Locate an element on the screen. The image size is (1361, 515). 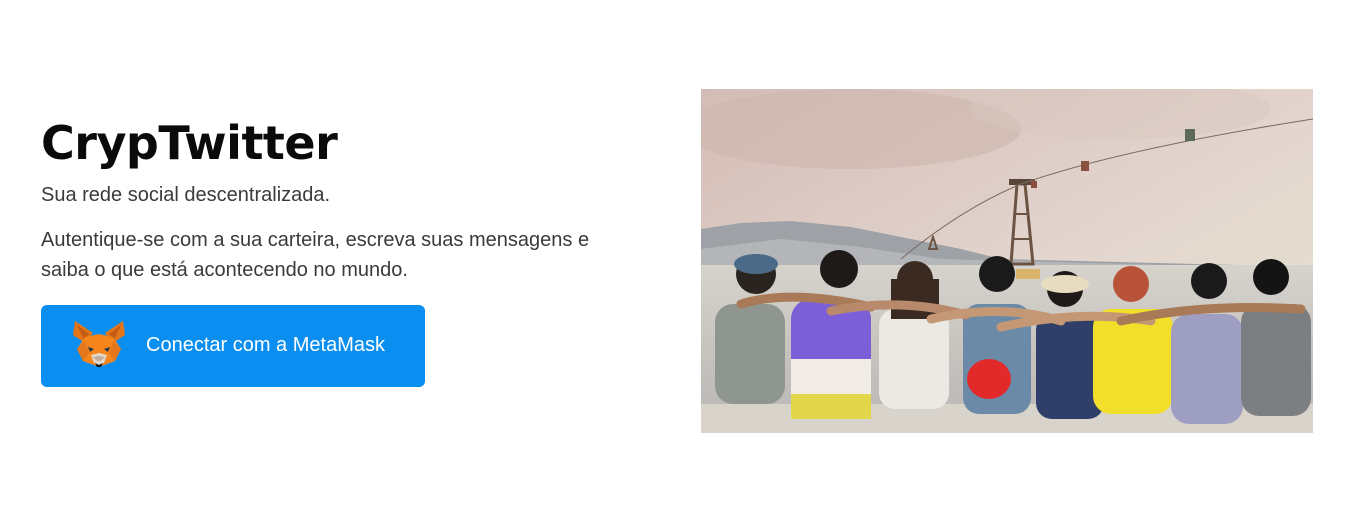
connect-metamask-button: Conectar com a MetaMask is located at coordinates (233, 346).